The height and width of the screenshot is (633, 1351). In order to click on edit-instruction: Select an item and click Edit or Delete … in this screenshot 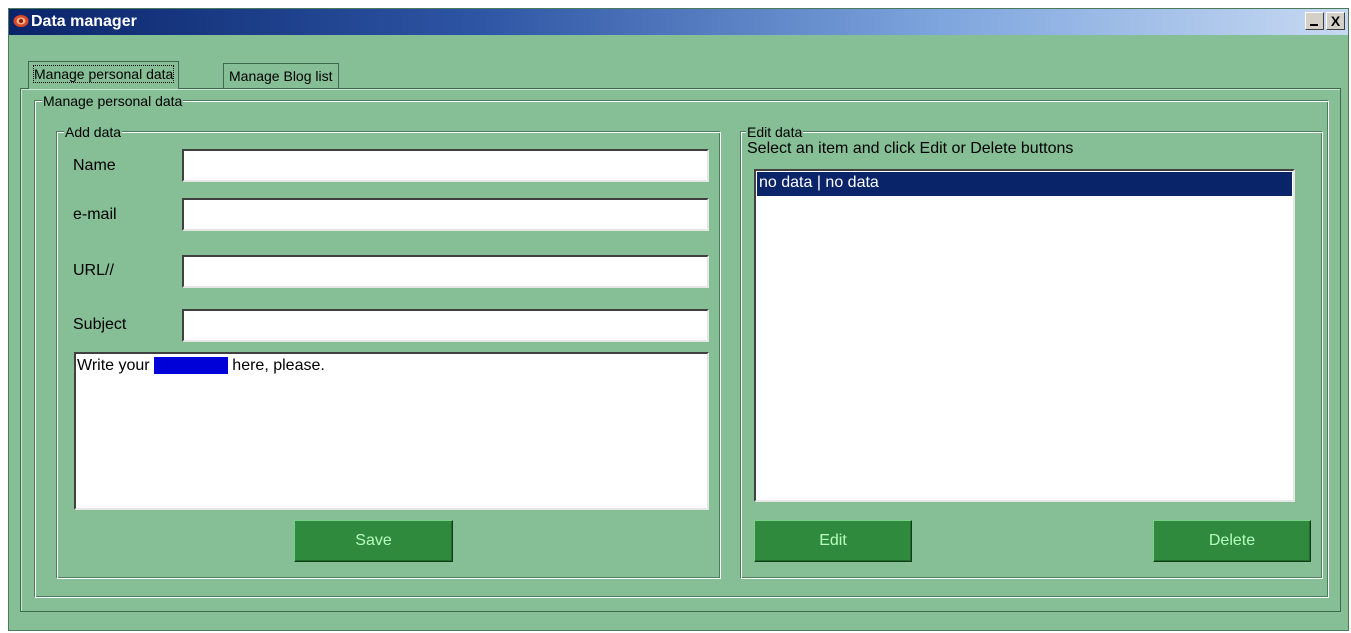, I will do `click(910, 148)`.